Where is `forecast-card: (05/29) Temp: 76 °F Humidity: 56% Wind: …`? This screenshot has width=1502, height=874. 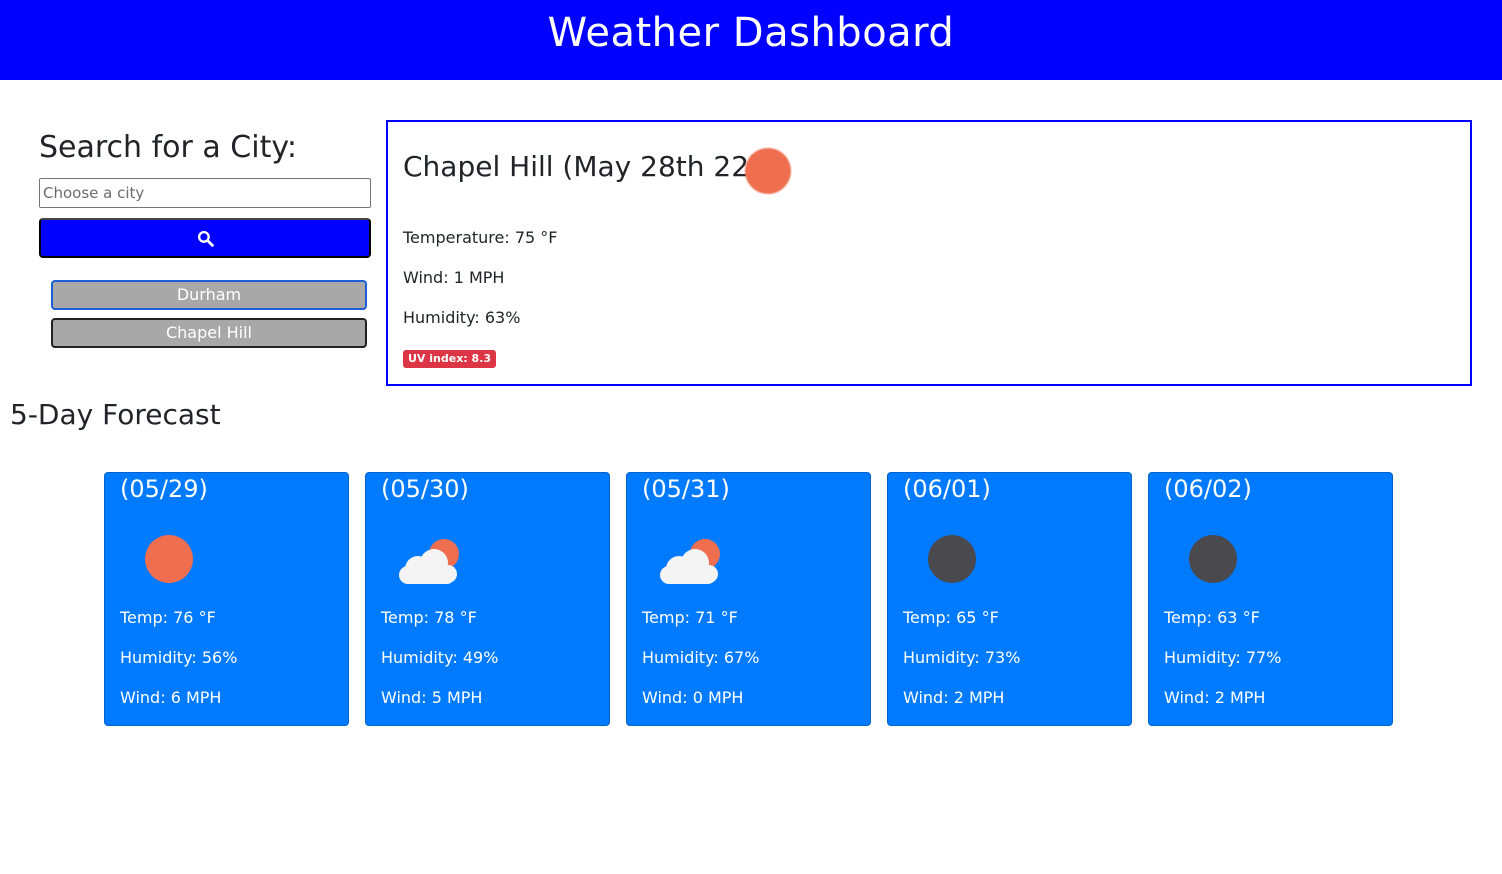
forecast-card: (05/29) Temp: 76 °F Humidity: 56% Wind: … is located at coordinates (226, 599).